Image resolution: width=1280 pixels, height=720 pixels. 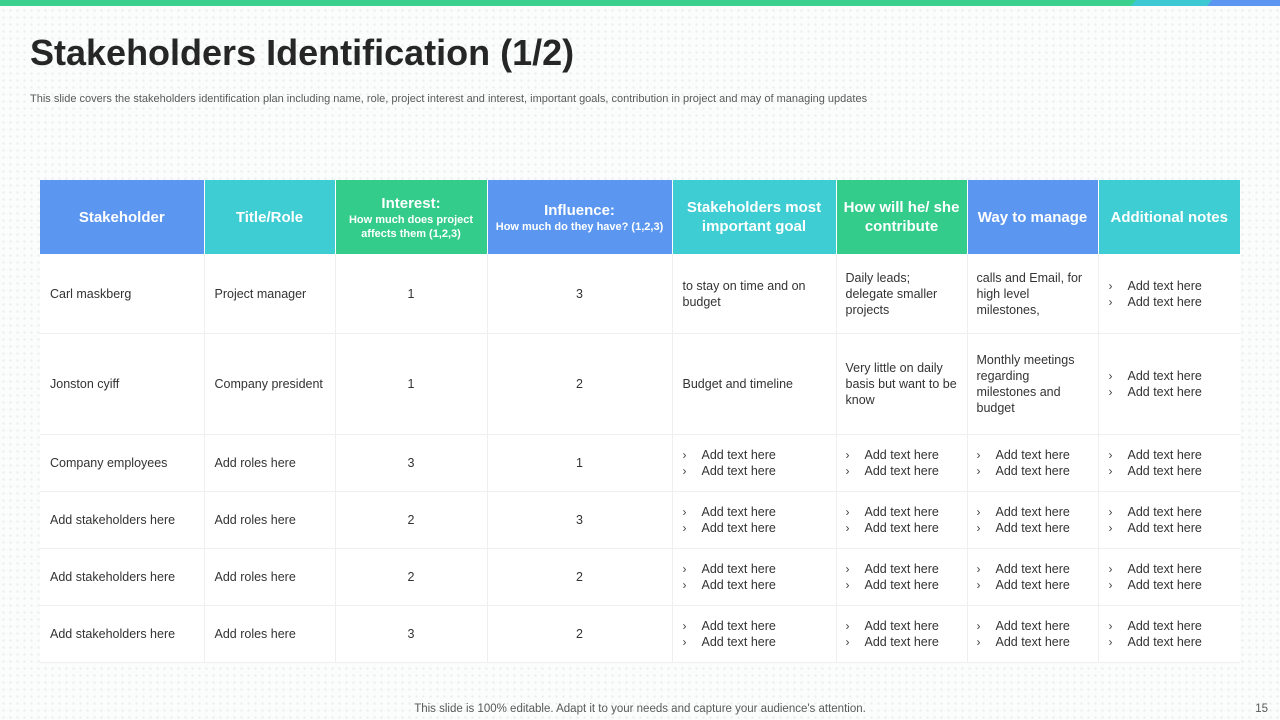 What do you see at coordinates (640, 3) in the screenshot?
I see `top-accent-bar` at bounding box center [640, 3].